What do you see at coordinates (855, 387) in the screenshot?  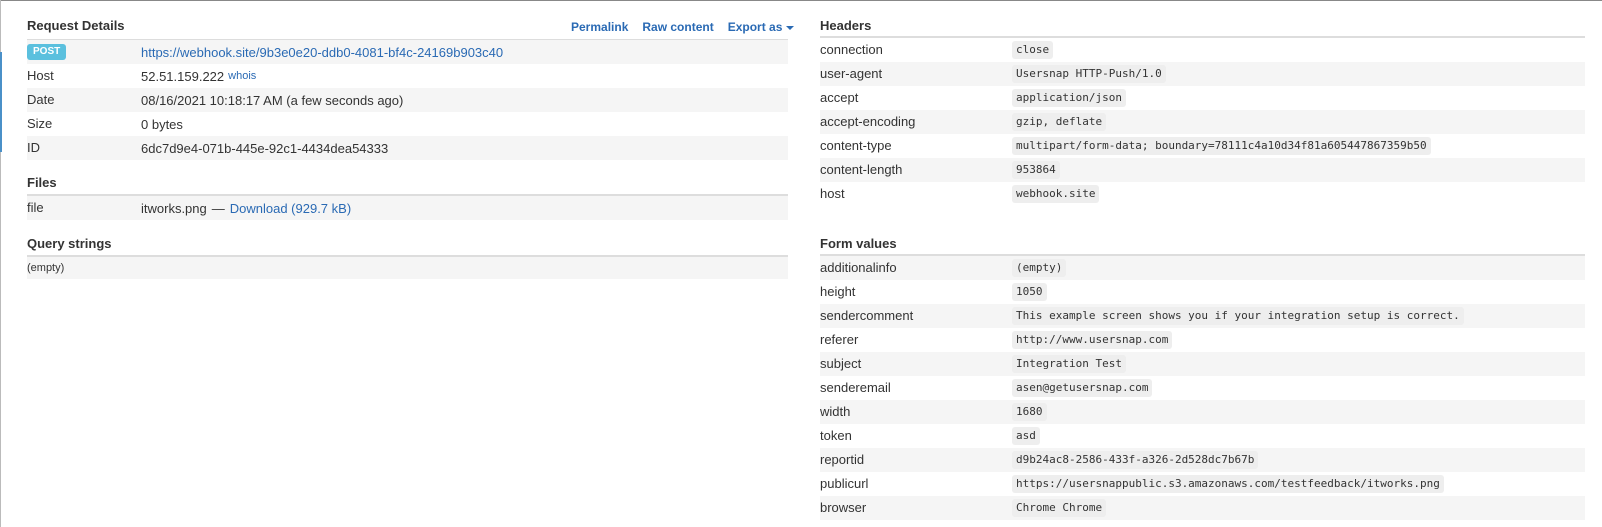 I see `form-key: senderemail` at bounding box center [855, 387].